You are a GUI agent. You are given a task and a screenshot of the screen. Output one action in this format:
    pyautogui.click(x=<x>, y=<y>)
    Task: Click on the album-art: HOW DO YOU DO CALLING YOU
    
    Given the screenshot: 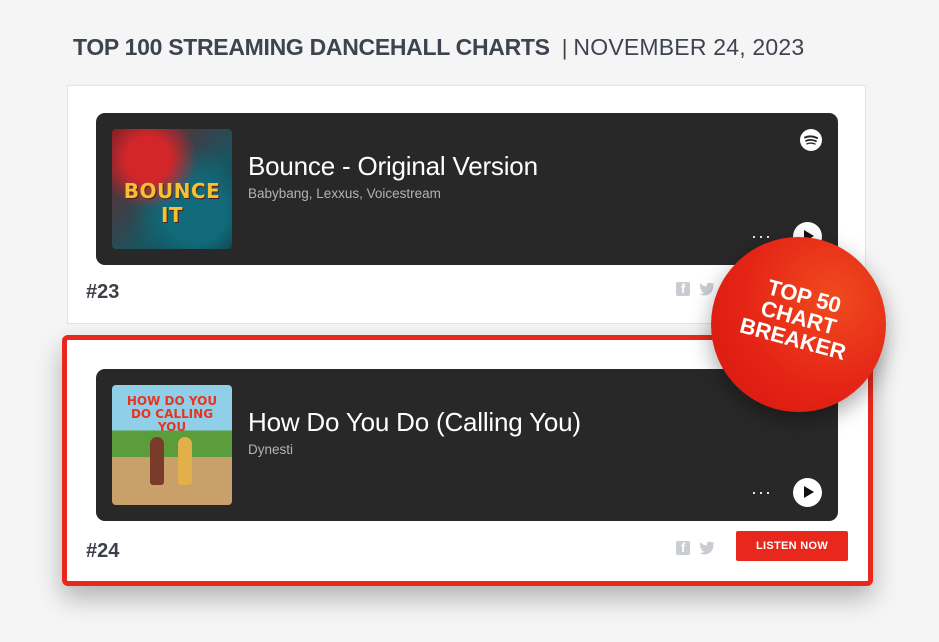 What is the action you would take?
    pyautogui.click(x=172, y=445)
    